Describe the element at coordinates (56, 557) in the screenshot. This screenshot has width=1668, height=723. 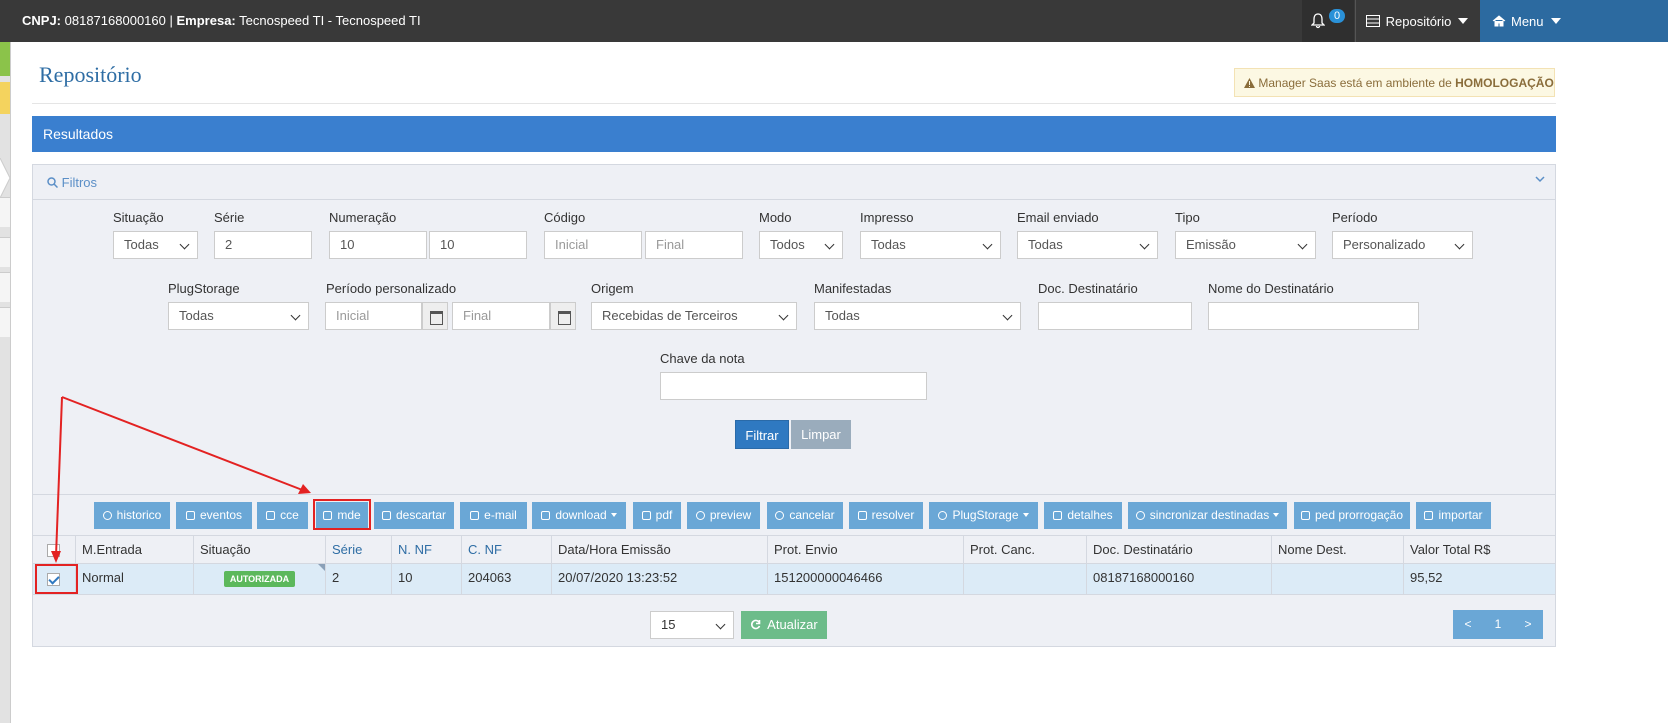
I see `arrowhead-checkbox` at that location.